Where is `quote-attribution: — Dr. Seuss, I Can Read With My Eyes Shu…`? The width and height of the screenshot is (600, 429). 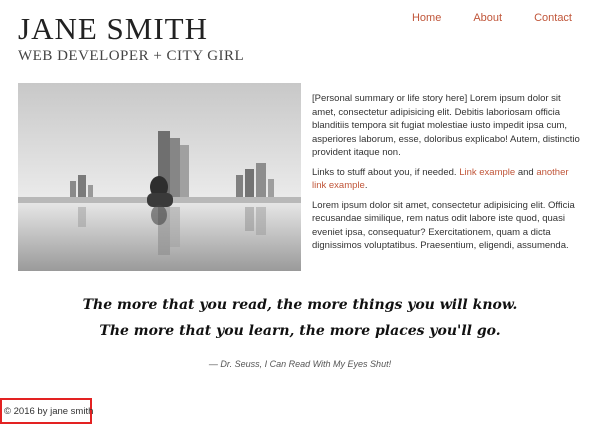 quote-attribution: — Dr. Seuss, I Can Read With My Eyes Shu… is located at coordinates (300, 364).